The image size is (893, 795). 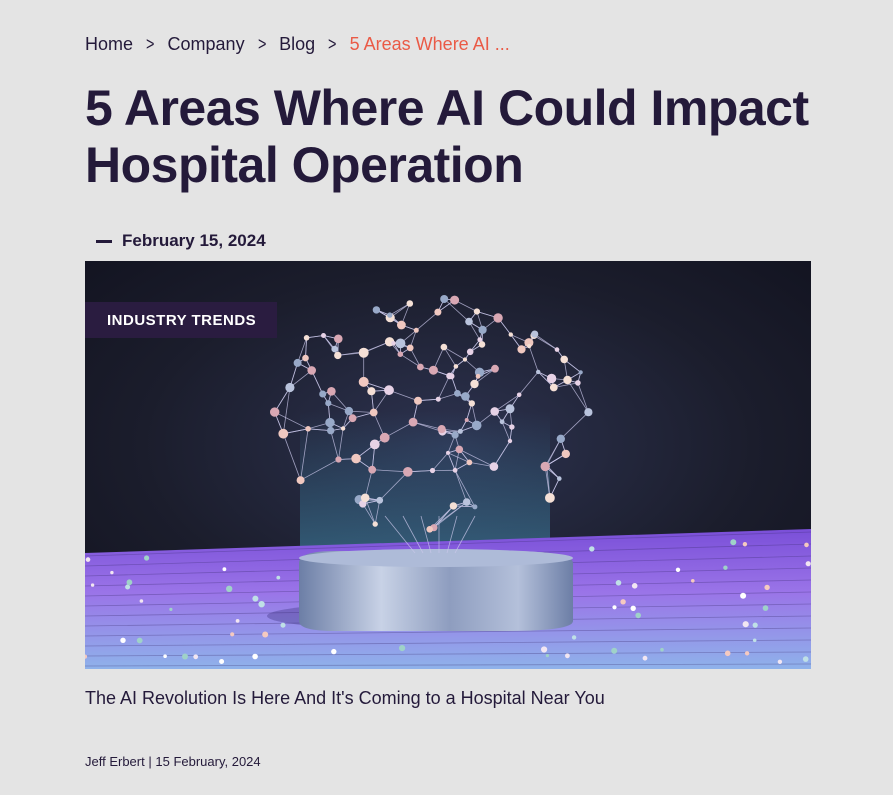 I want to click on article-byline: Jeff Erbert | 15 February, 2024, so click(x=173, y=761).